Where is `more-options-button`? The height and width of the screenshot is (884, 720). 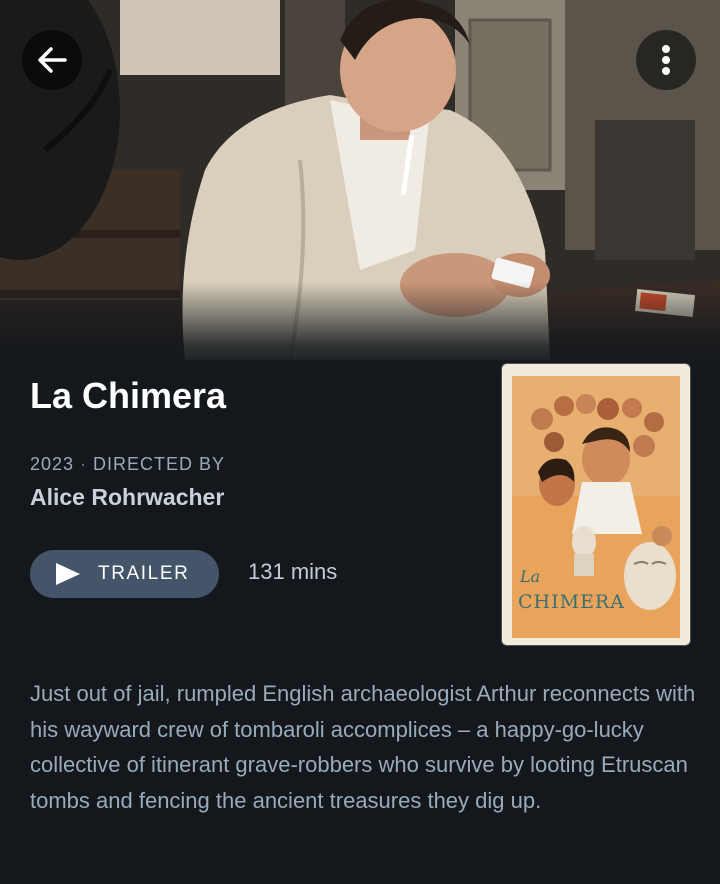
more-options-button is located at coordinates (666, 60).